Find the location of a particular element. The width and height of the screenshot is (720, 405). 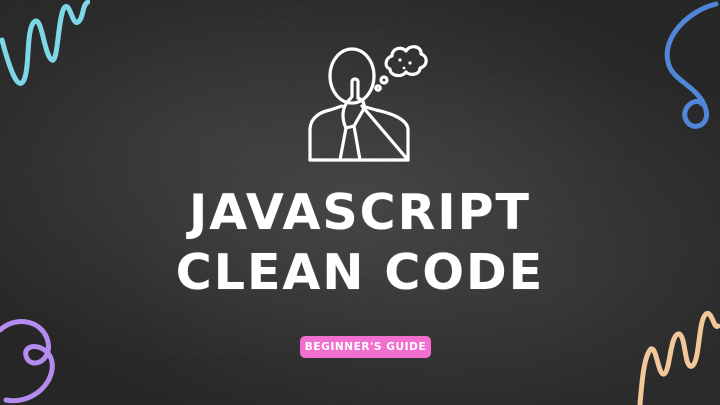

beginners-guide-badge: BEGINNER'S GUIDE is located at coordinates (365, 347).